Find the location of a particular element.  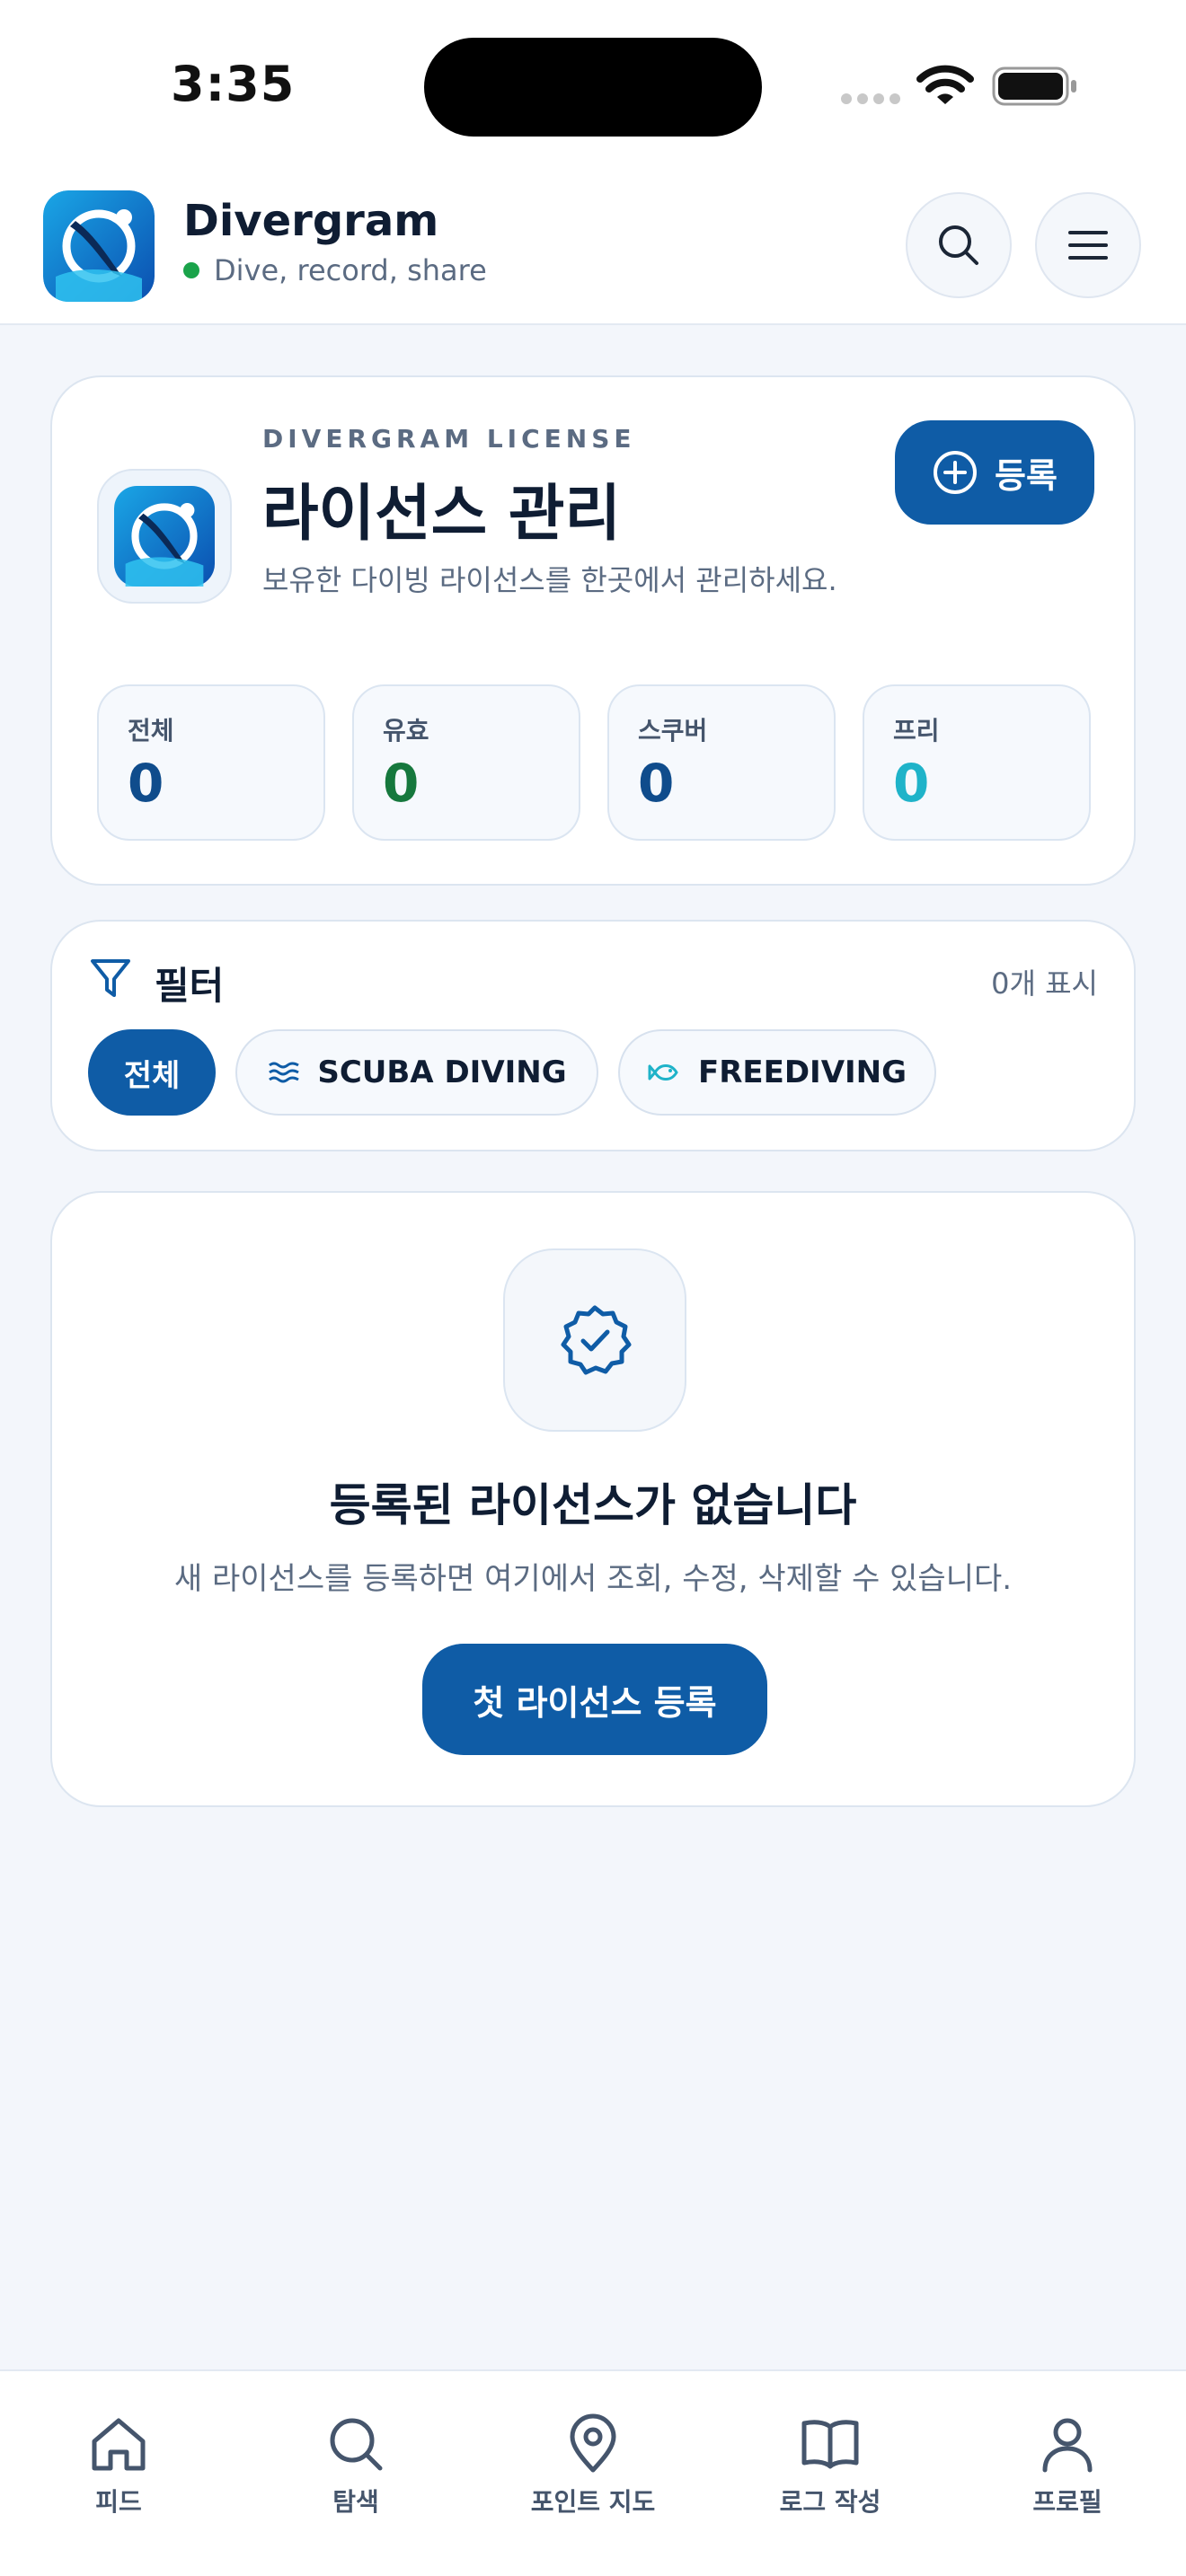

nav-label: 포인트 지도 is located at coordinates (593, 2502).